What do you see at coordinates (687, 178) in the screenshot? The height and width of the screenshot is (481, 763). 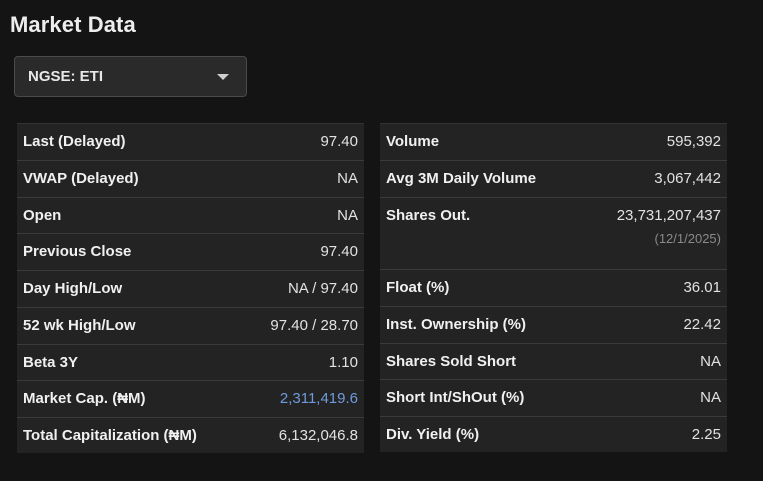 I see `row-value: 3,067,442` at bounding box center [687, 178].